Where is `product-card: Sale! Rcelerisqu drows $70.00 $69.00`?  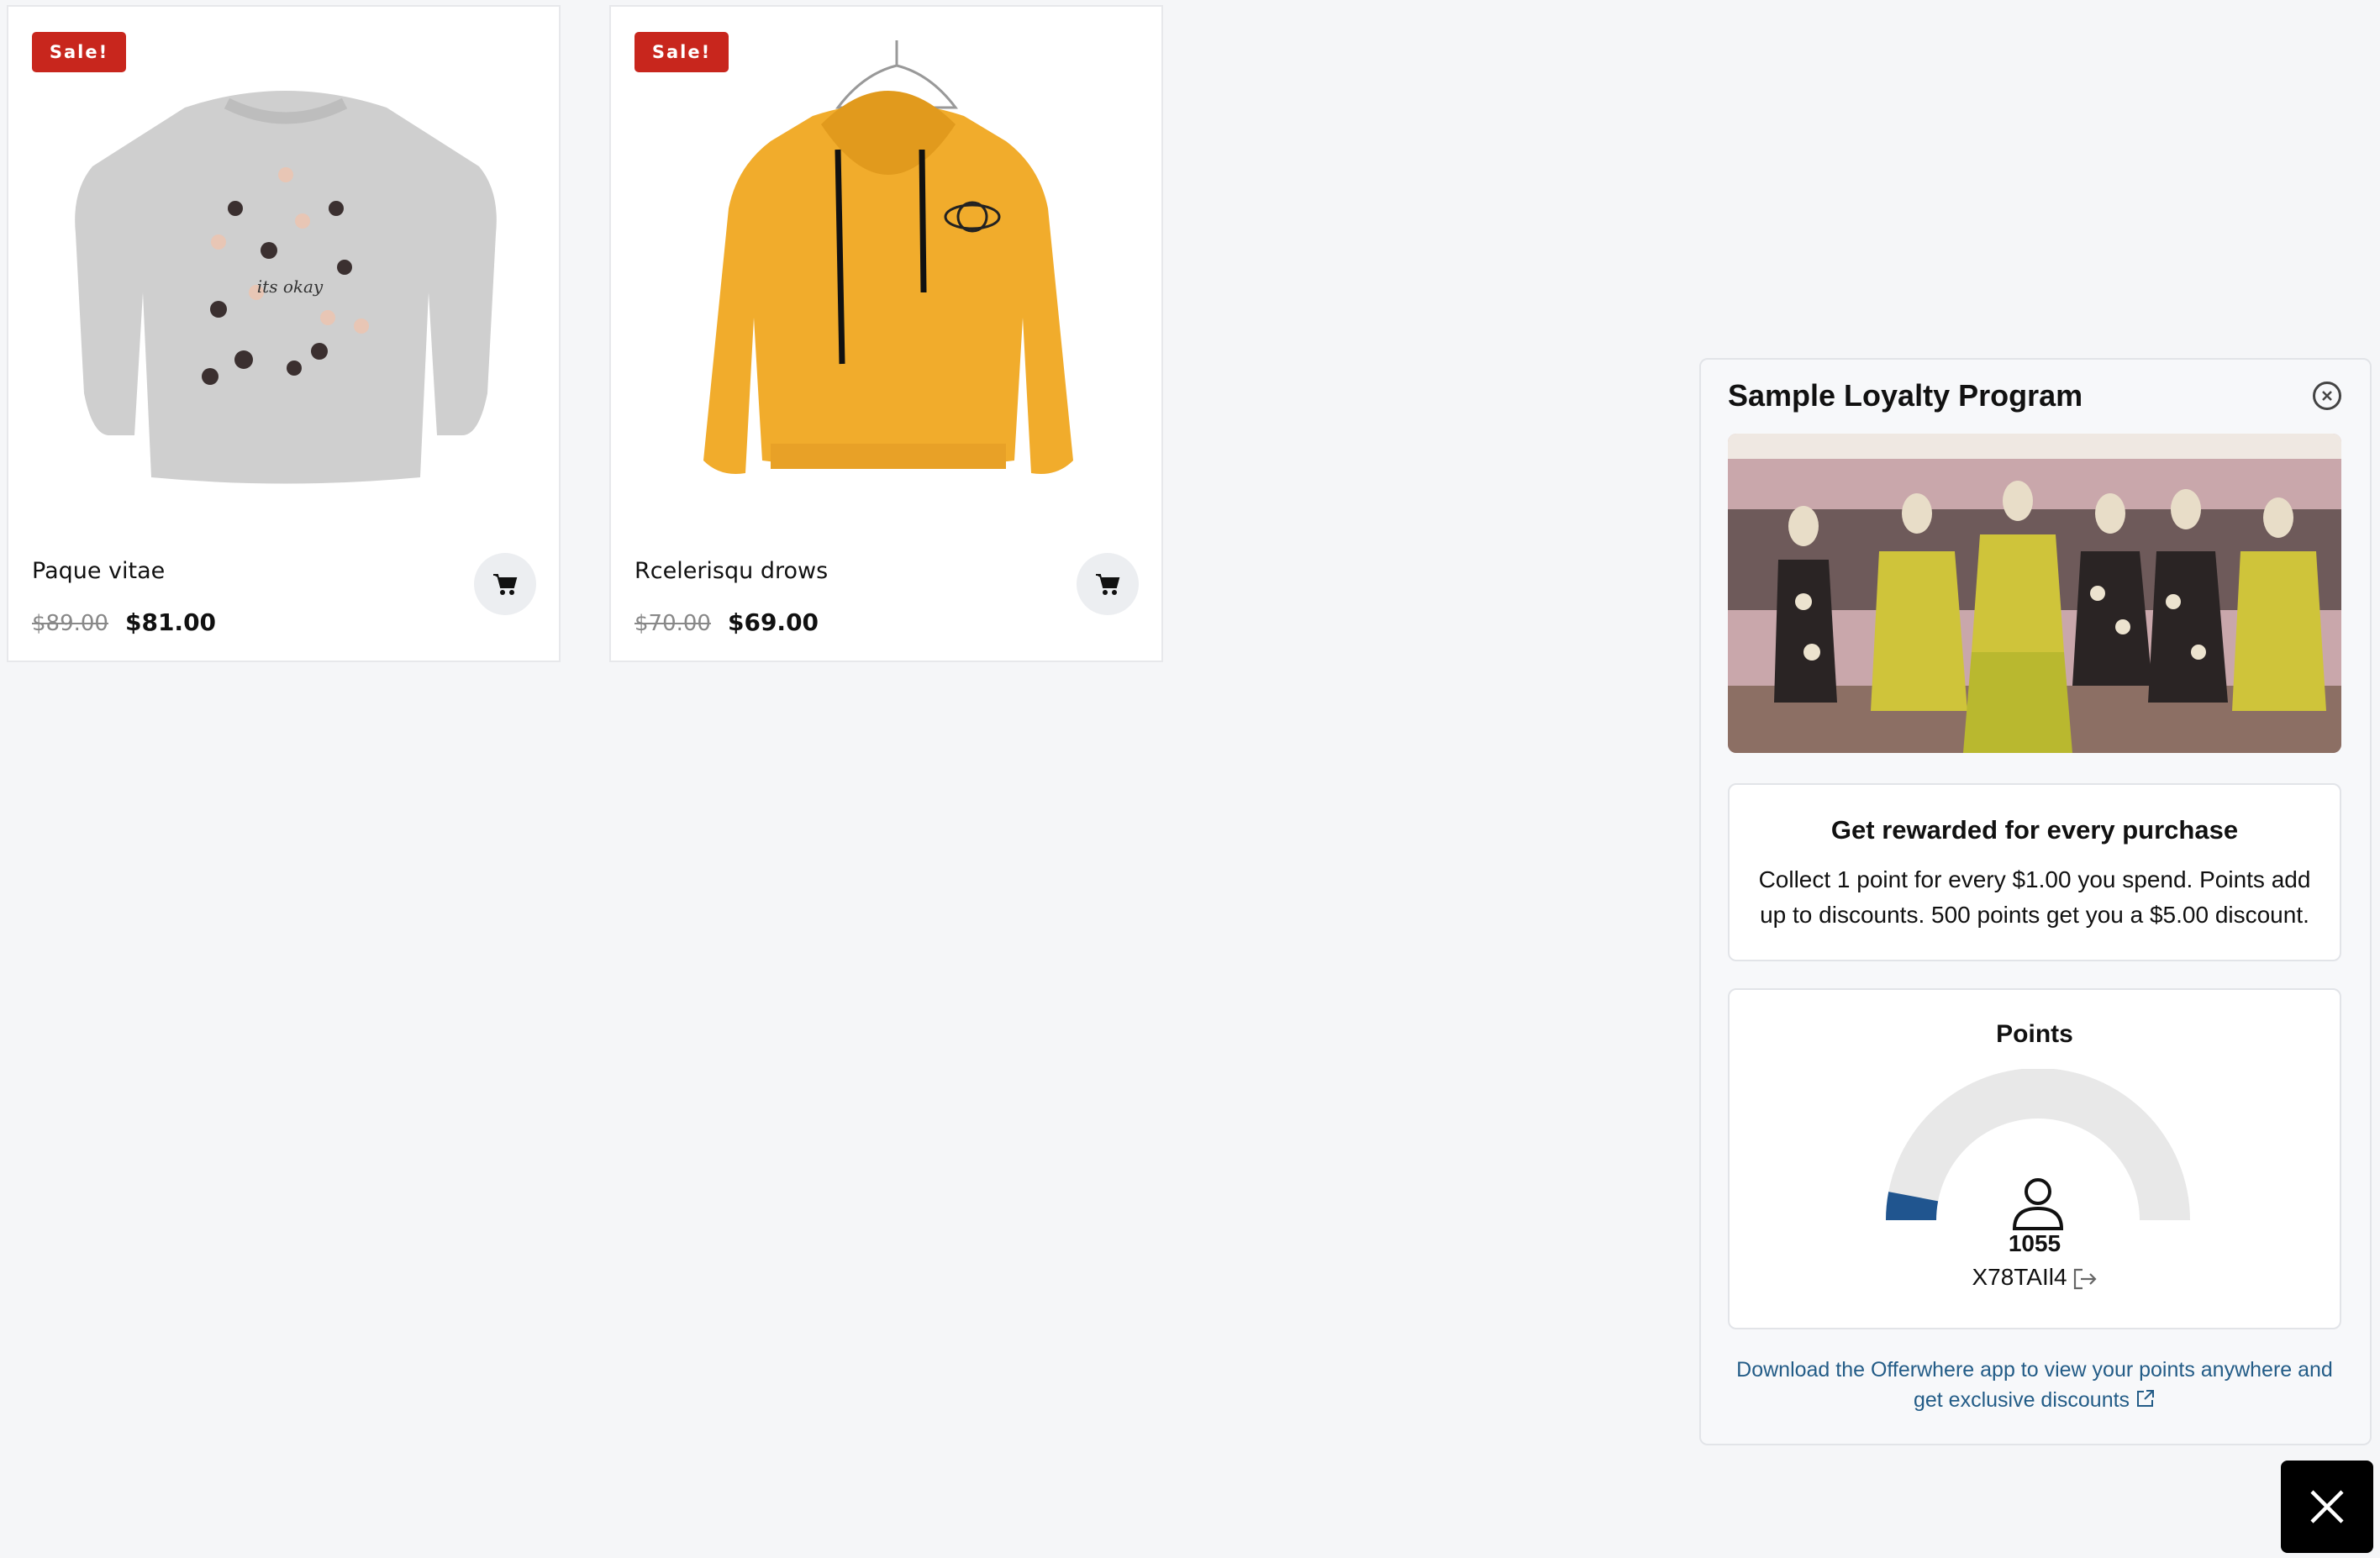 product-card: Sale! Rcelerisqu drows $70.00 $69.00 is located at coordinates (886, 333).